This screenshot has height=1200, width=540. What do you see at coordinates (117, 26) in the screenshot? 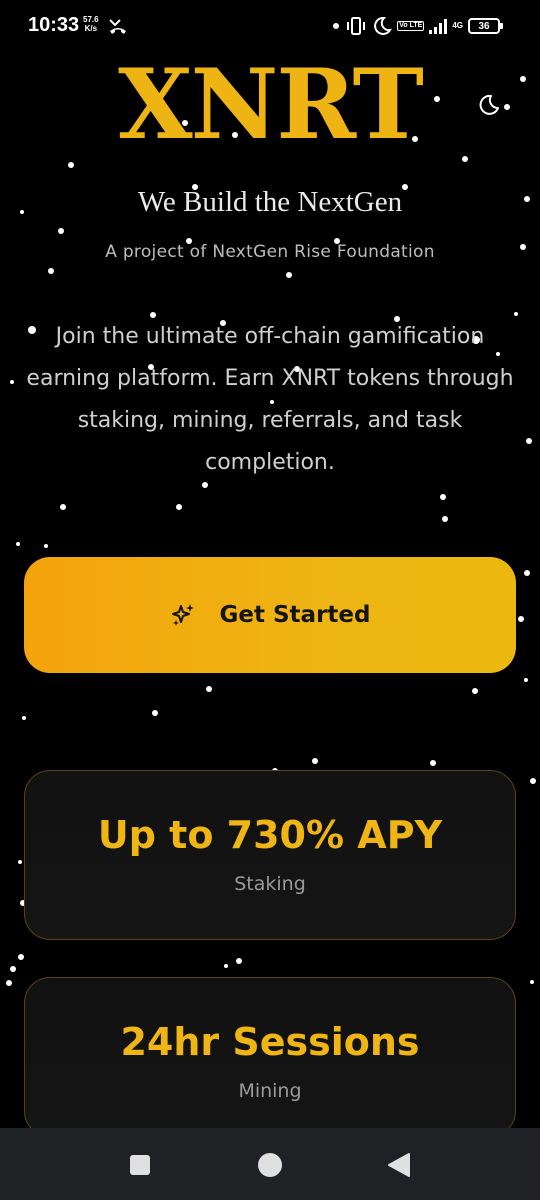
I see `missed-call-icon` at bounding box center [117, 26].